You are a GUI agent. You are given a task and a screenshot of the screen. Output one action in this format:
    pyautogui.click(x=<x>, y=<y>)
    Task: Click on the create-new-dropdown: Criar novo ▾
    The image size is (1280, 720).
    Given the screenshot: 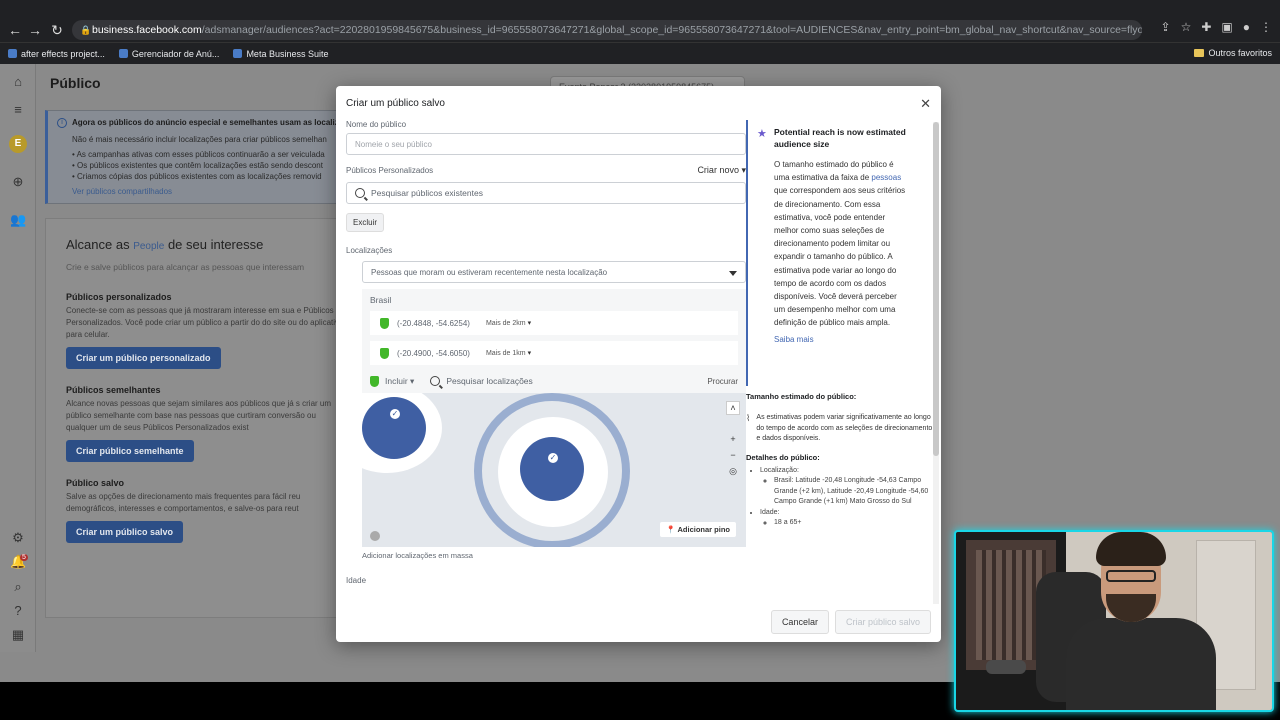 What is the action you would take?
    pyautogui.click(x=721, y=170)
    